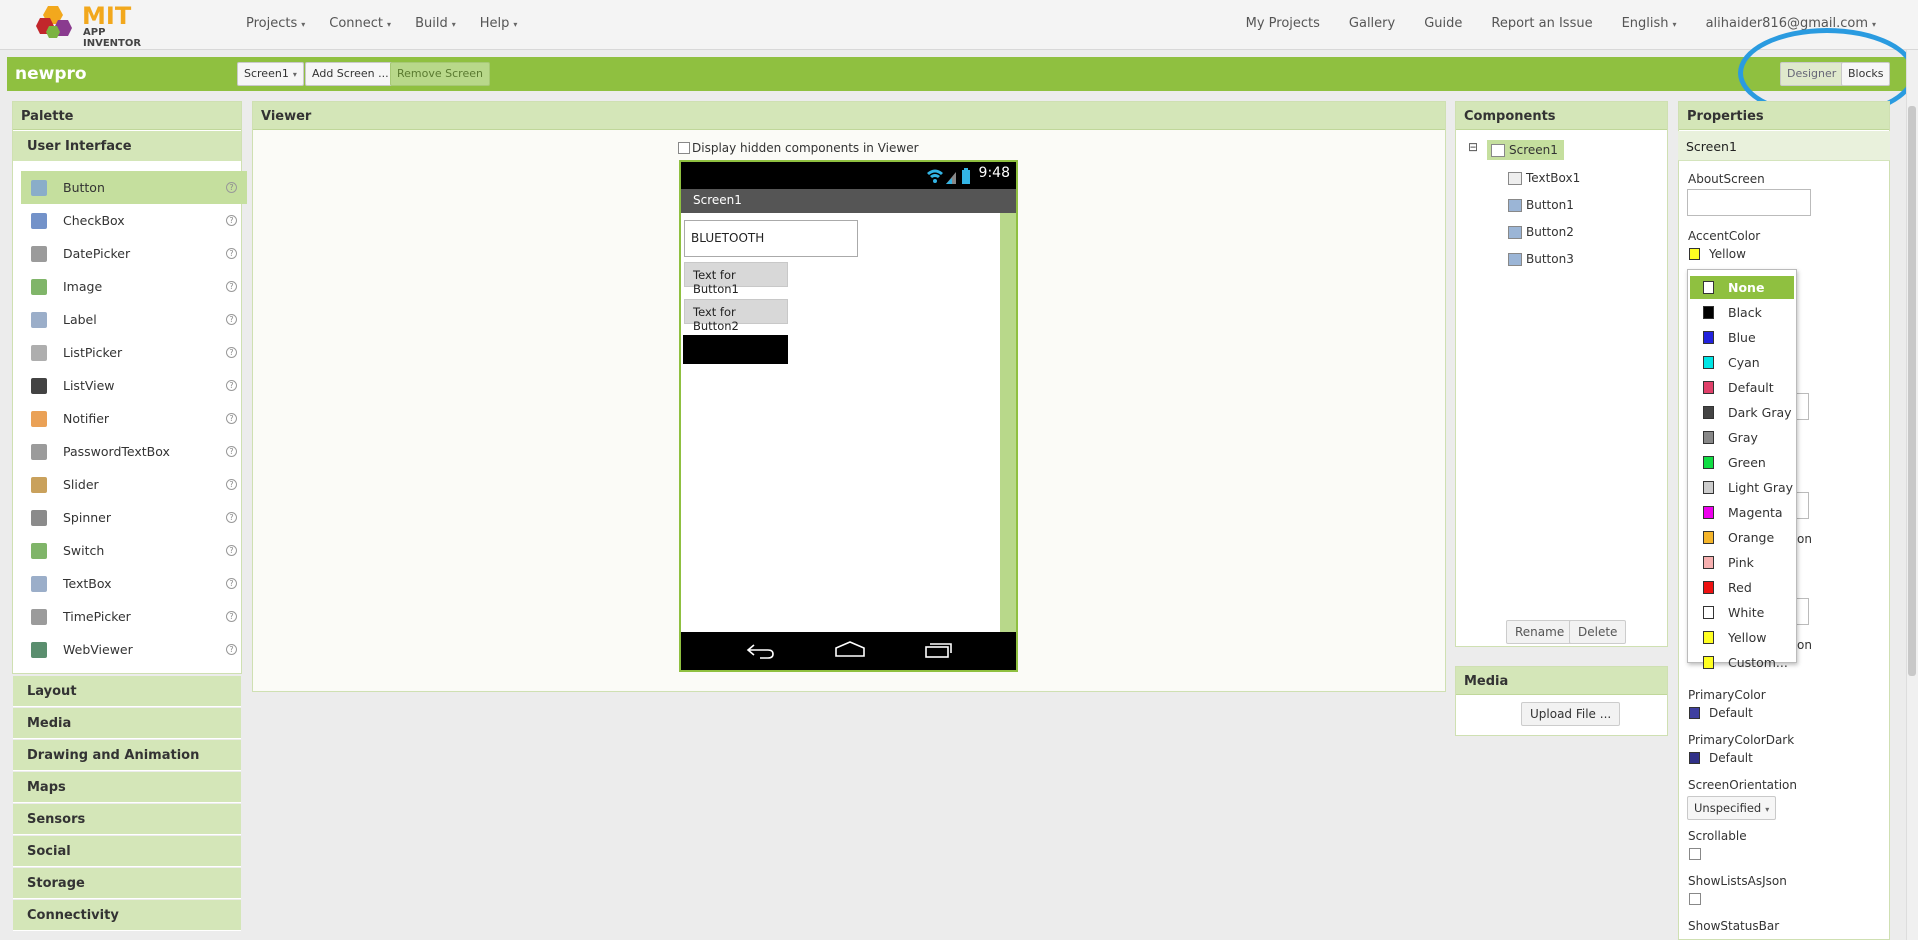 Image resolution: width=1918 pixels, height=940 pixels. Describe the element at coordinates (134, 187) in the screenshot. I see `palette-item-button: Button?` at that location.